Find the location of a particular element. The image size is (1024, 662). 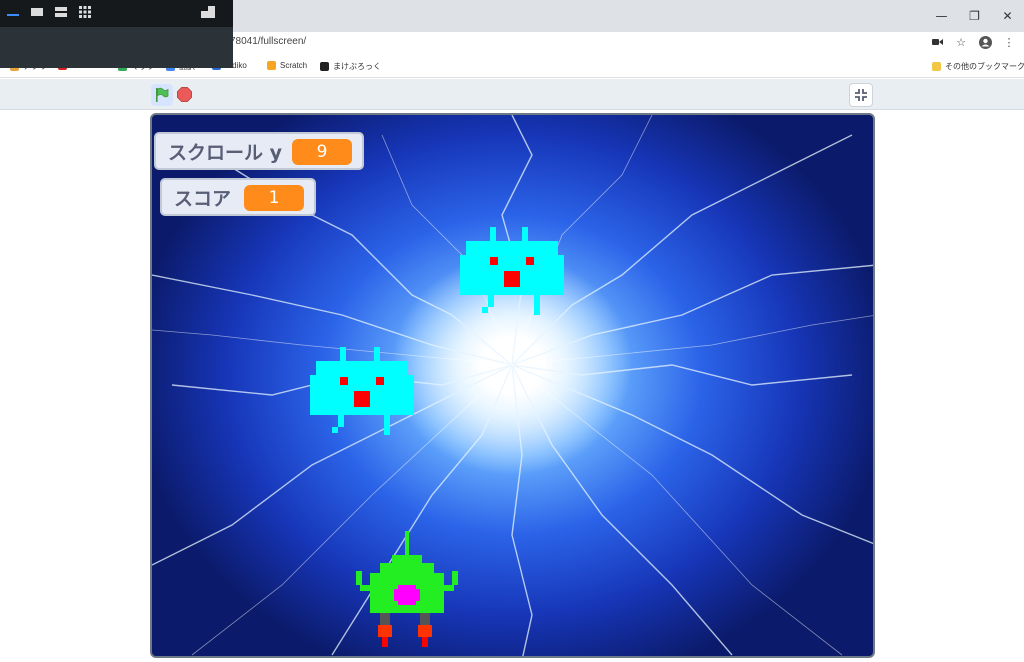

monitor-value: 9 is located at coordinates (322, 152).